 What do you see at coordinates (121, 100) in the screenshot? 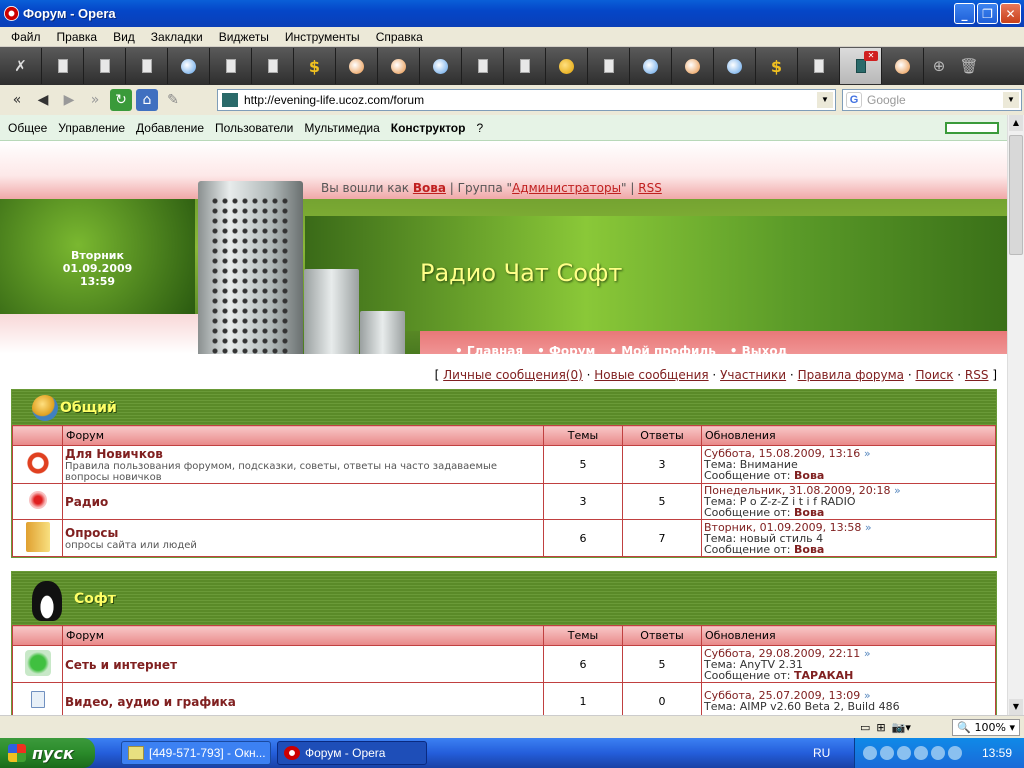
I see `reload-button: ↻` at bounding box center [121, 100].